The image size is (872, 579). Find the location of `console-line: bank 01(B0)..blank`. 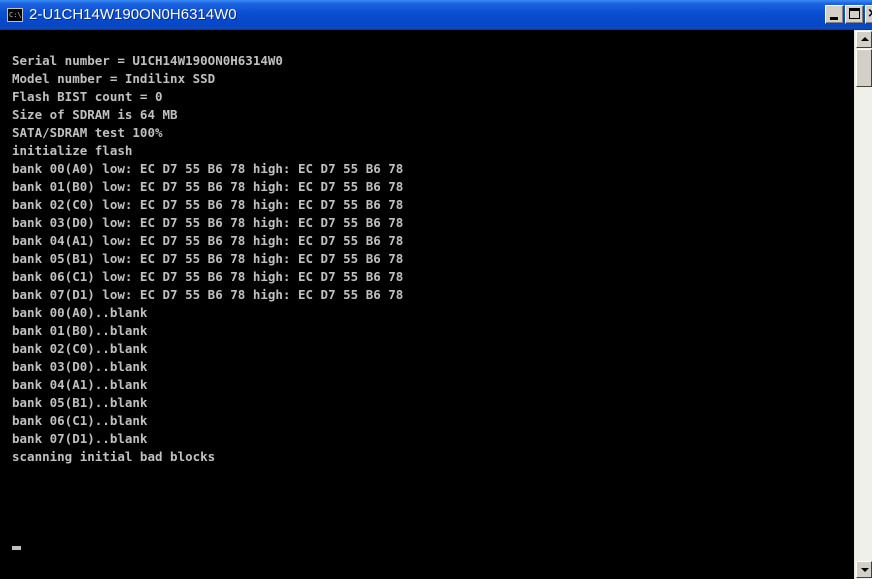

console-line: bank 01(B0)..blank is located at coordinates (80, 330).